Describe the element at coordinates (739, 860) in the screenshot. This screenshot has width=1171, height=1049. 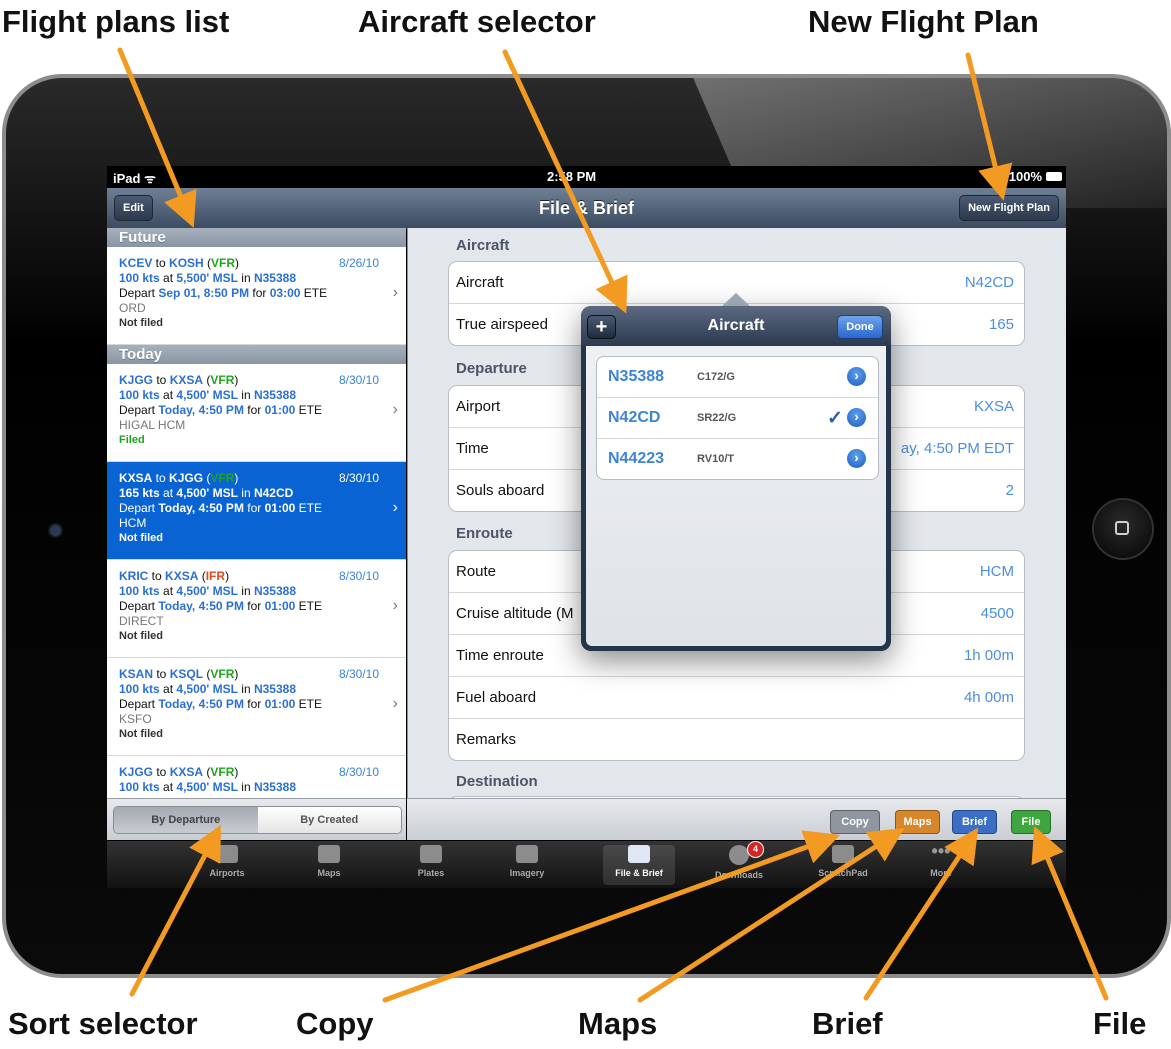
I see `tab-downloads: Downloads 4` at that location.